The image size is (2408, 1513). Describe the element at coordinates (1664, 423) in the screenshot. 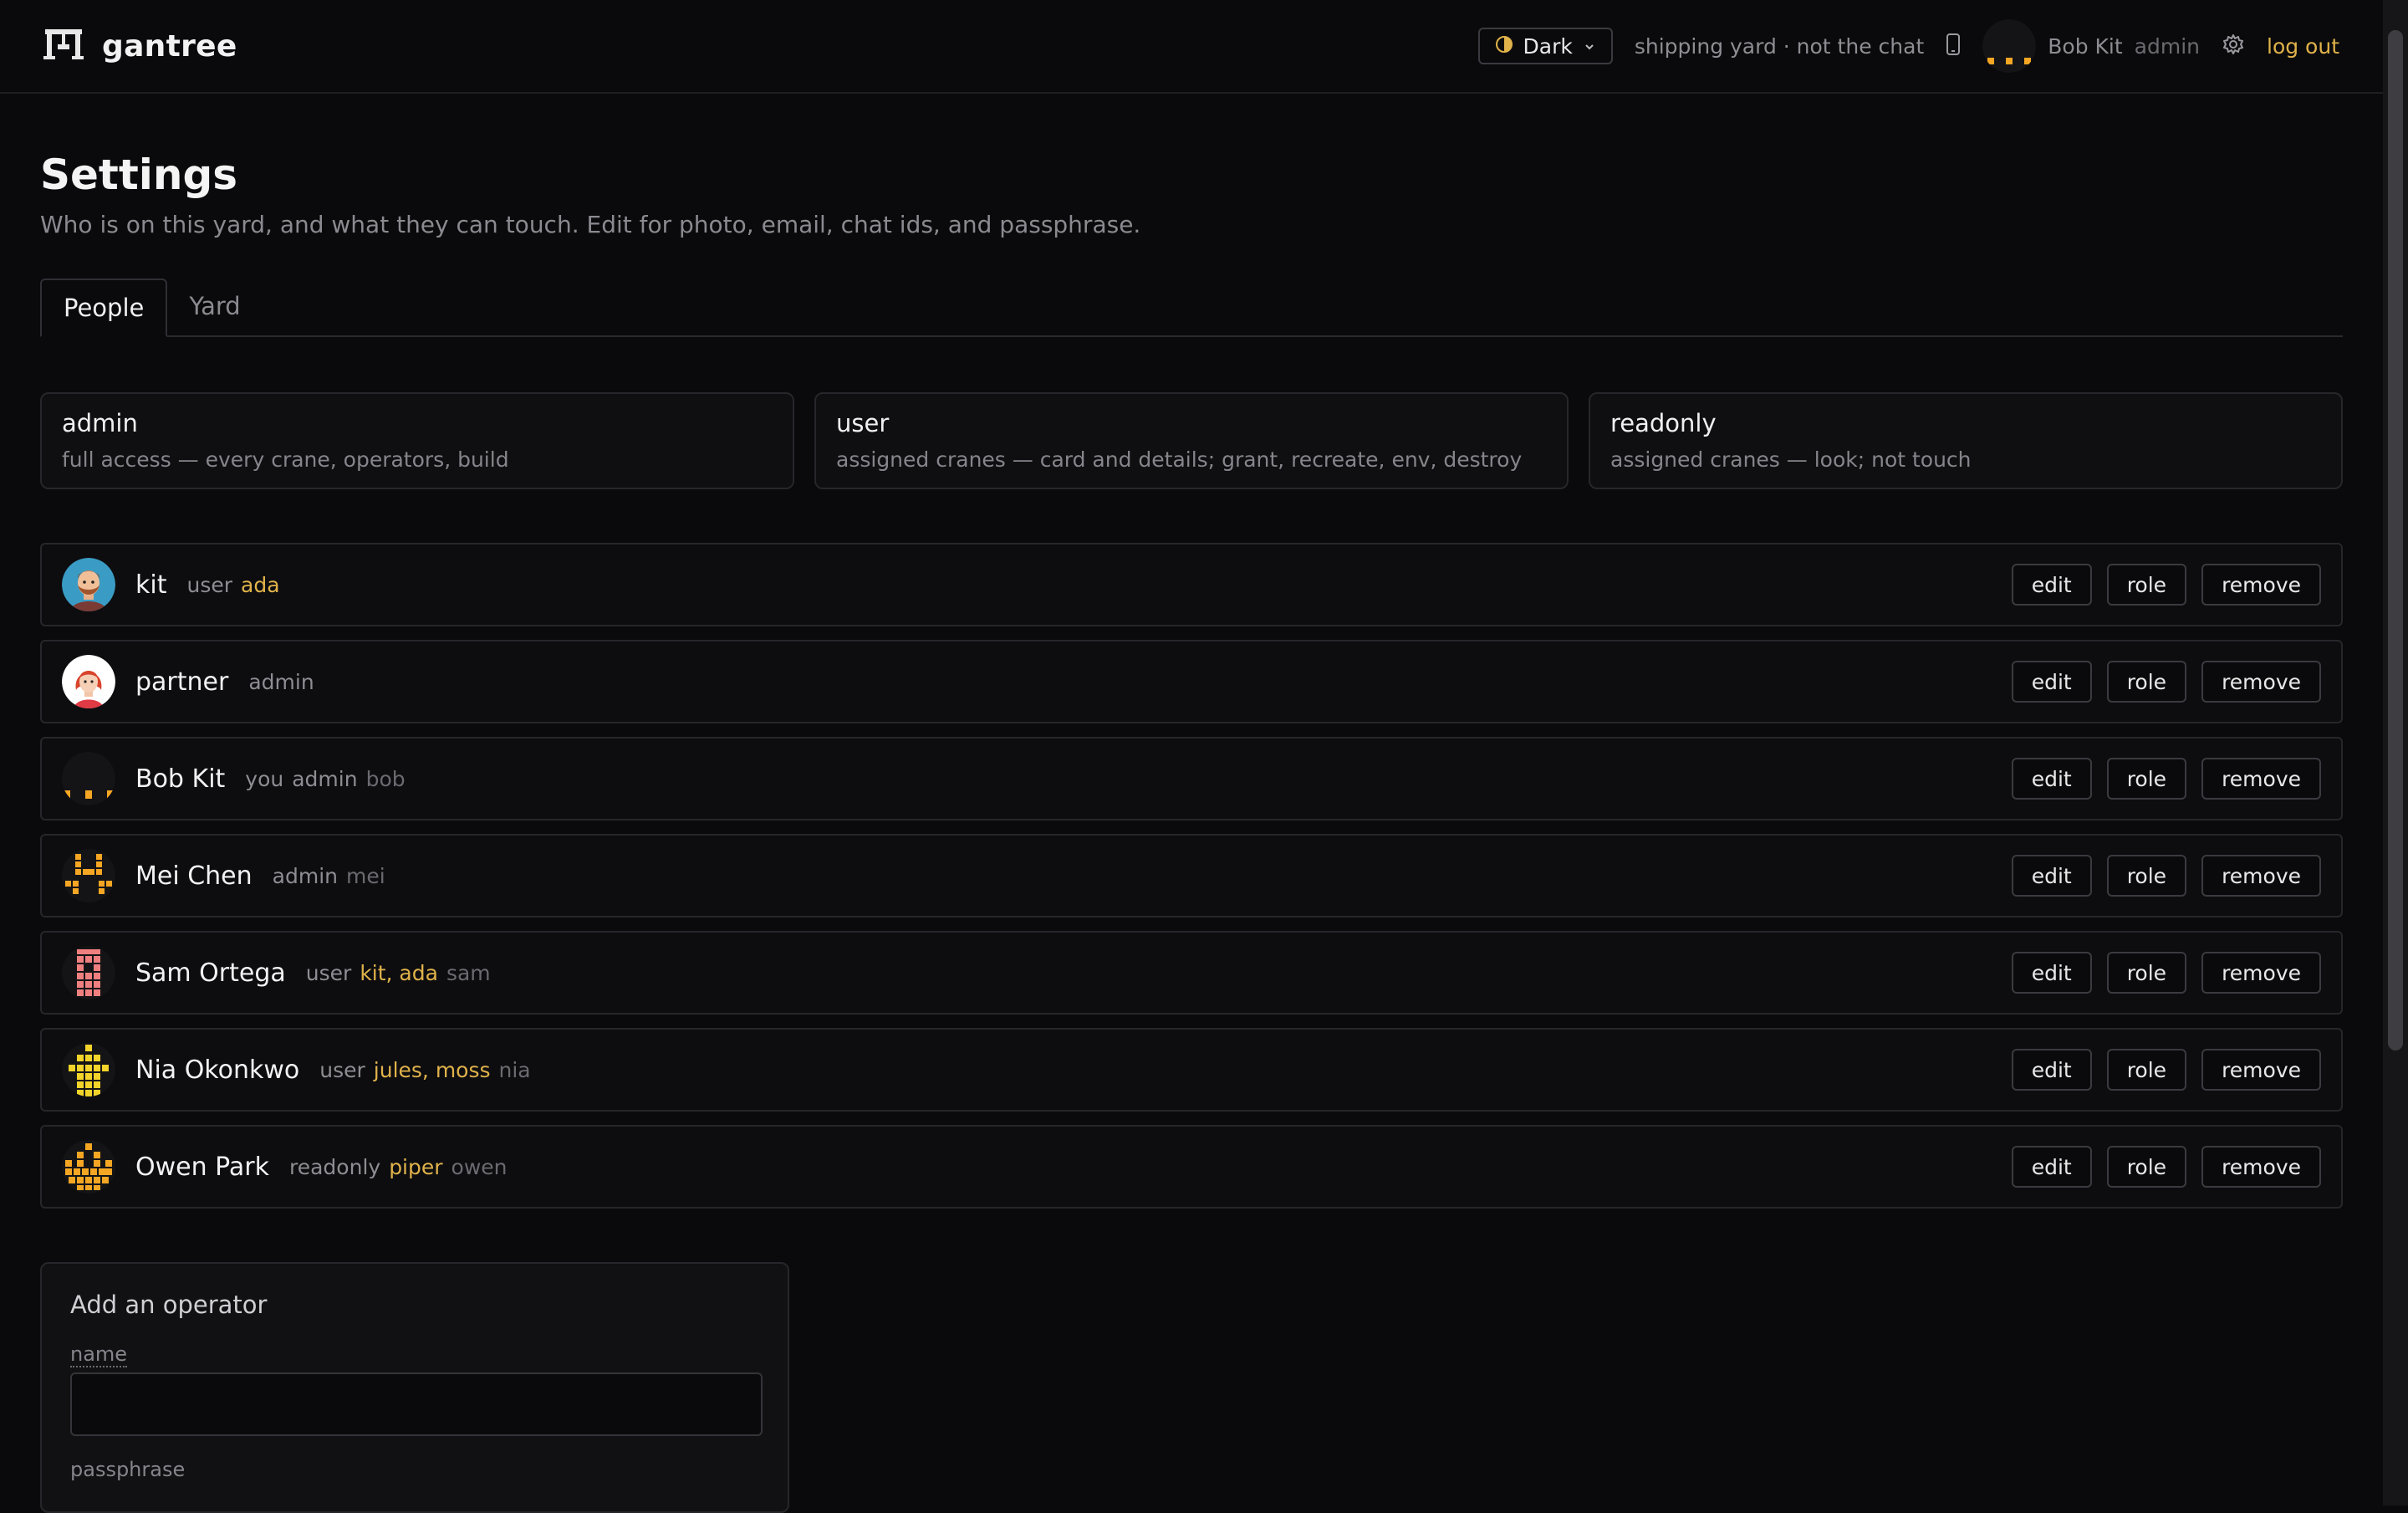

I see `role-name: readonly` at that location.